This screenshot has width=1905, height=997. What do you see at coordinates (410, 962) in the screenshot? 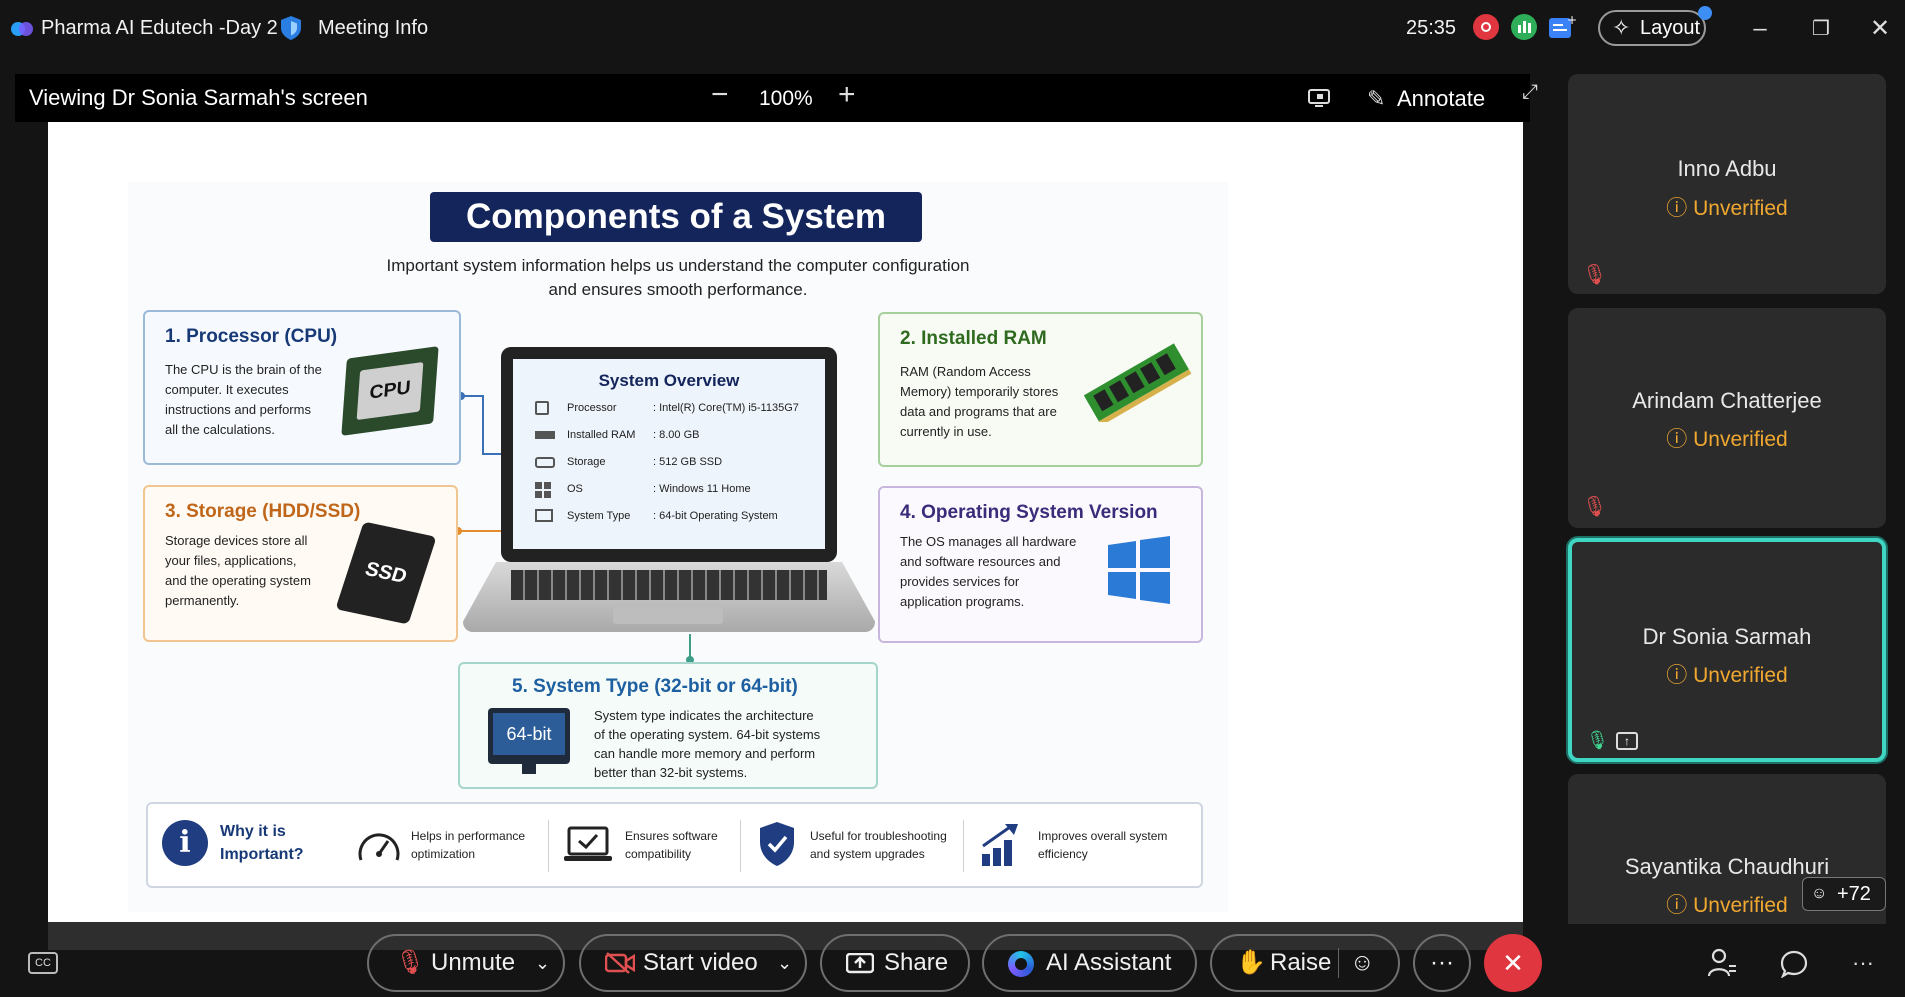
I see `muted-mic-icon: 🎙` at bounding box center [410, 962].